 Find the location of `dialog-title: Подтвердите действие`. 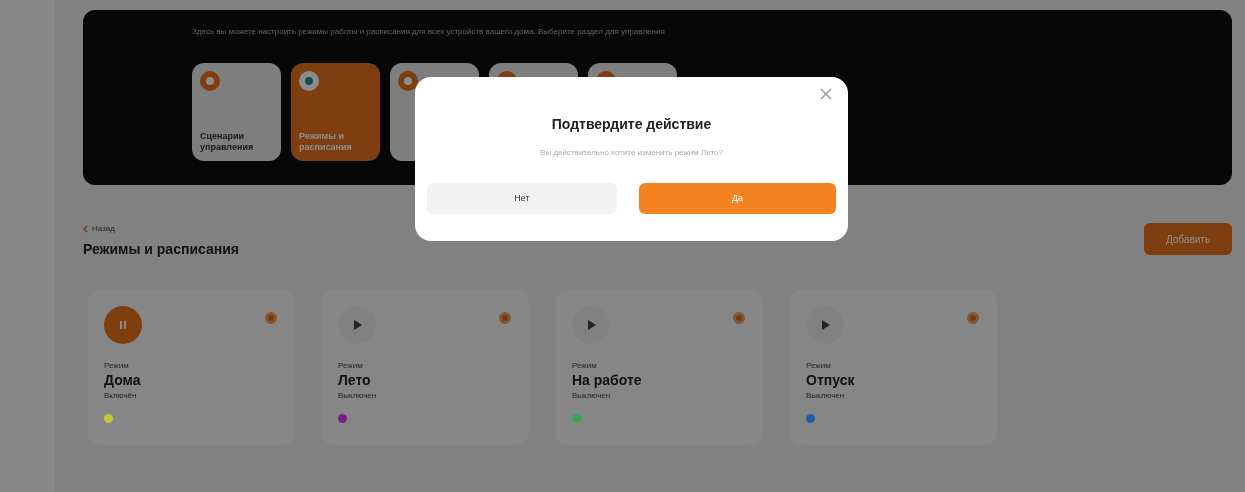

dialog-title: Подтвердите действие is located at coordinates (631, 124).